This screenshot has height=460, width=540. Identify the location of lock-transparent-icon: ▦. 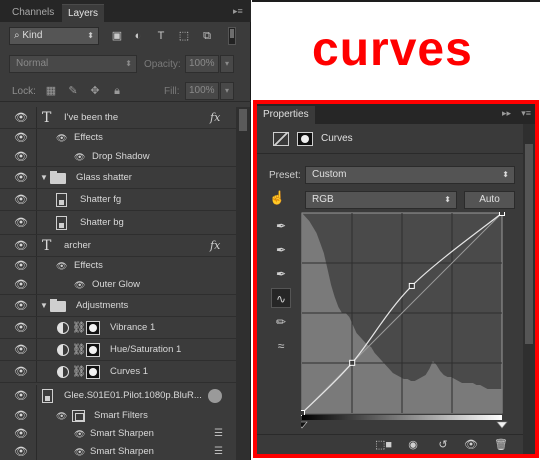
(51, 91).